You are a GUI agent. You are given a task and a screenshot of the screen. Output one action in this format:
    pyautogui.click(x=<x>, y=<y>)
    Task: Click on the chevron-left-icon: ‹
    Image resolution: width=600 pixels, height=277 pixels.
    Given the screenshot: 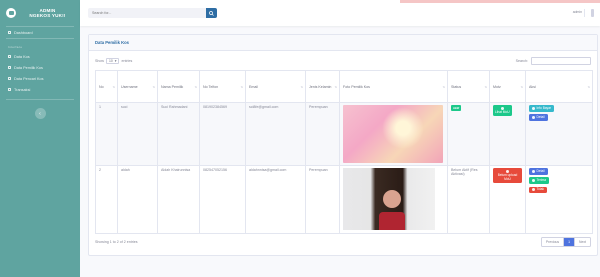 What is the action you would take?
    pyautogui.click(x=40, y=113)
    